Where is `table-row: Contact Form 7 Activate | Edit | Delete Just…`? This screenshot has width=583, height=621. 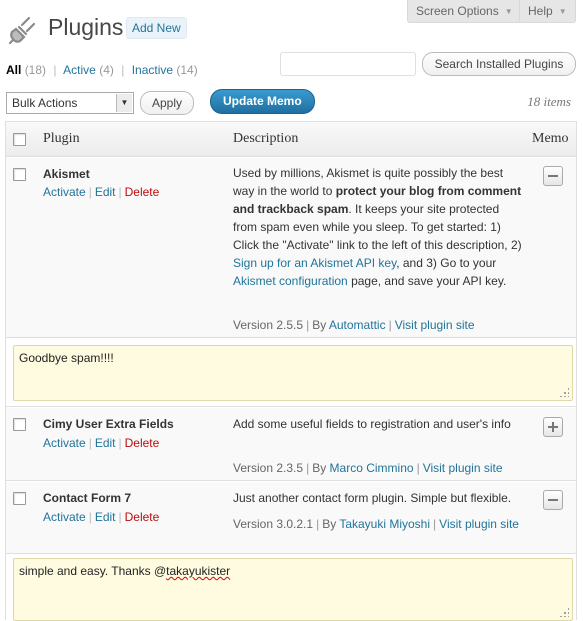
table-row: Contact Form 7 Activate | Edit | Delete Just… is located at coordinates (291, 517).